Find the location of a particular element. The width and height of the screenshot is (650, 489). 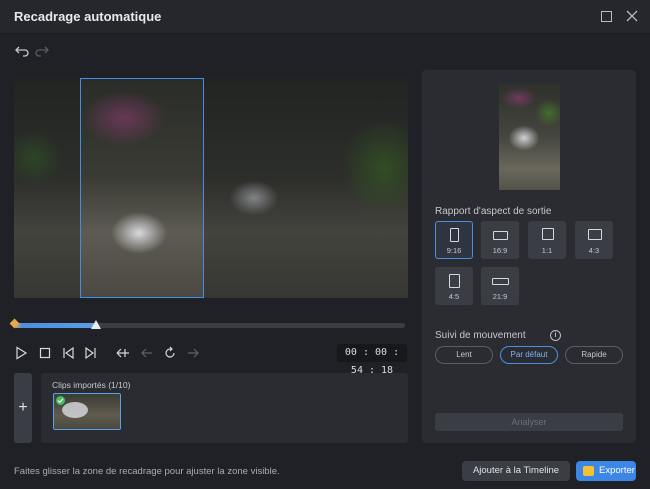

timeline-scrubber is located at coordinates (207, 323).